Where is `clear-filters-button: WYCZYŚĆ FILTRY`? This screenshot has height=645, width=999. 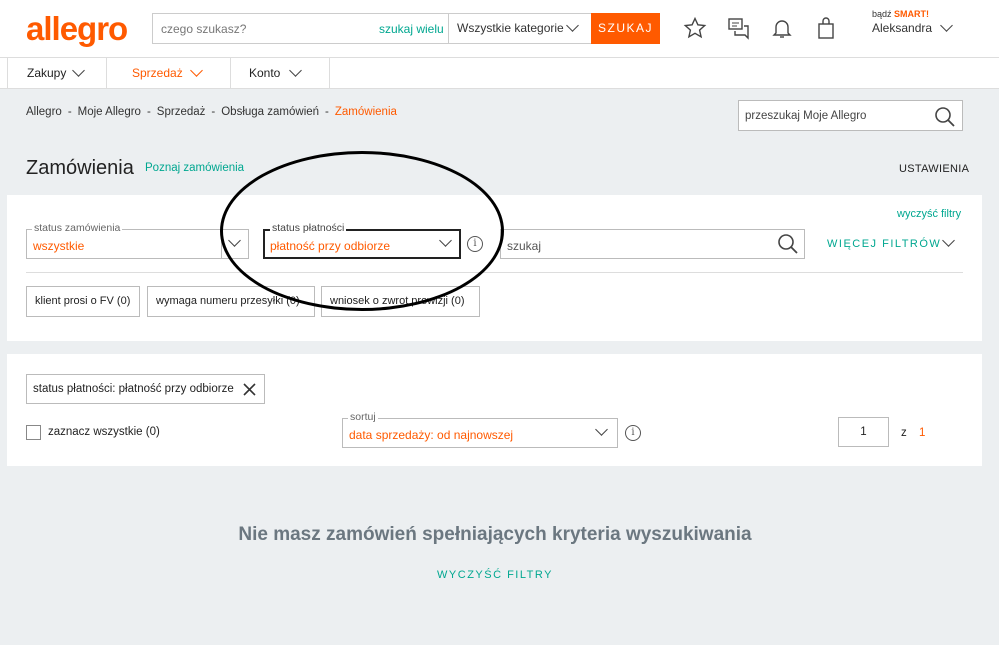
clear-filters-button: WYCZYŚĆ FILTRY is located at coordinates (495, 575).